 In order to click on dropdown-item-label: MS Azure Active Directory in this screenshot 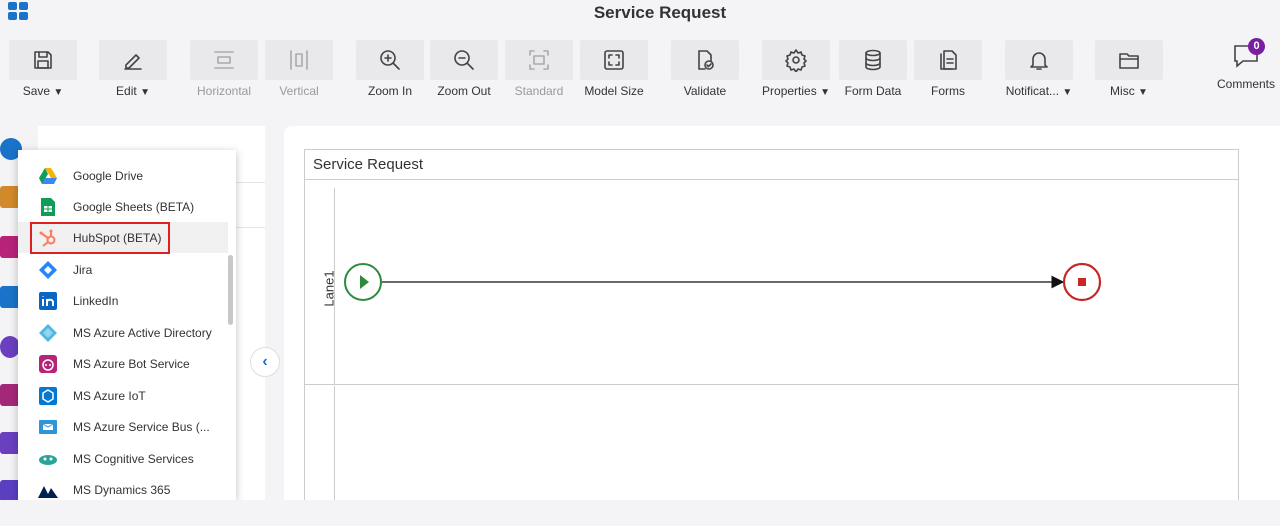, I will do `click(142, 332)`.